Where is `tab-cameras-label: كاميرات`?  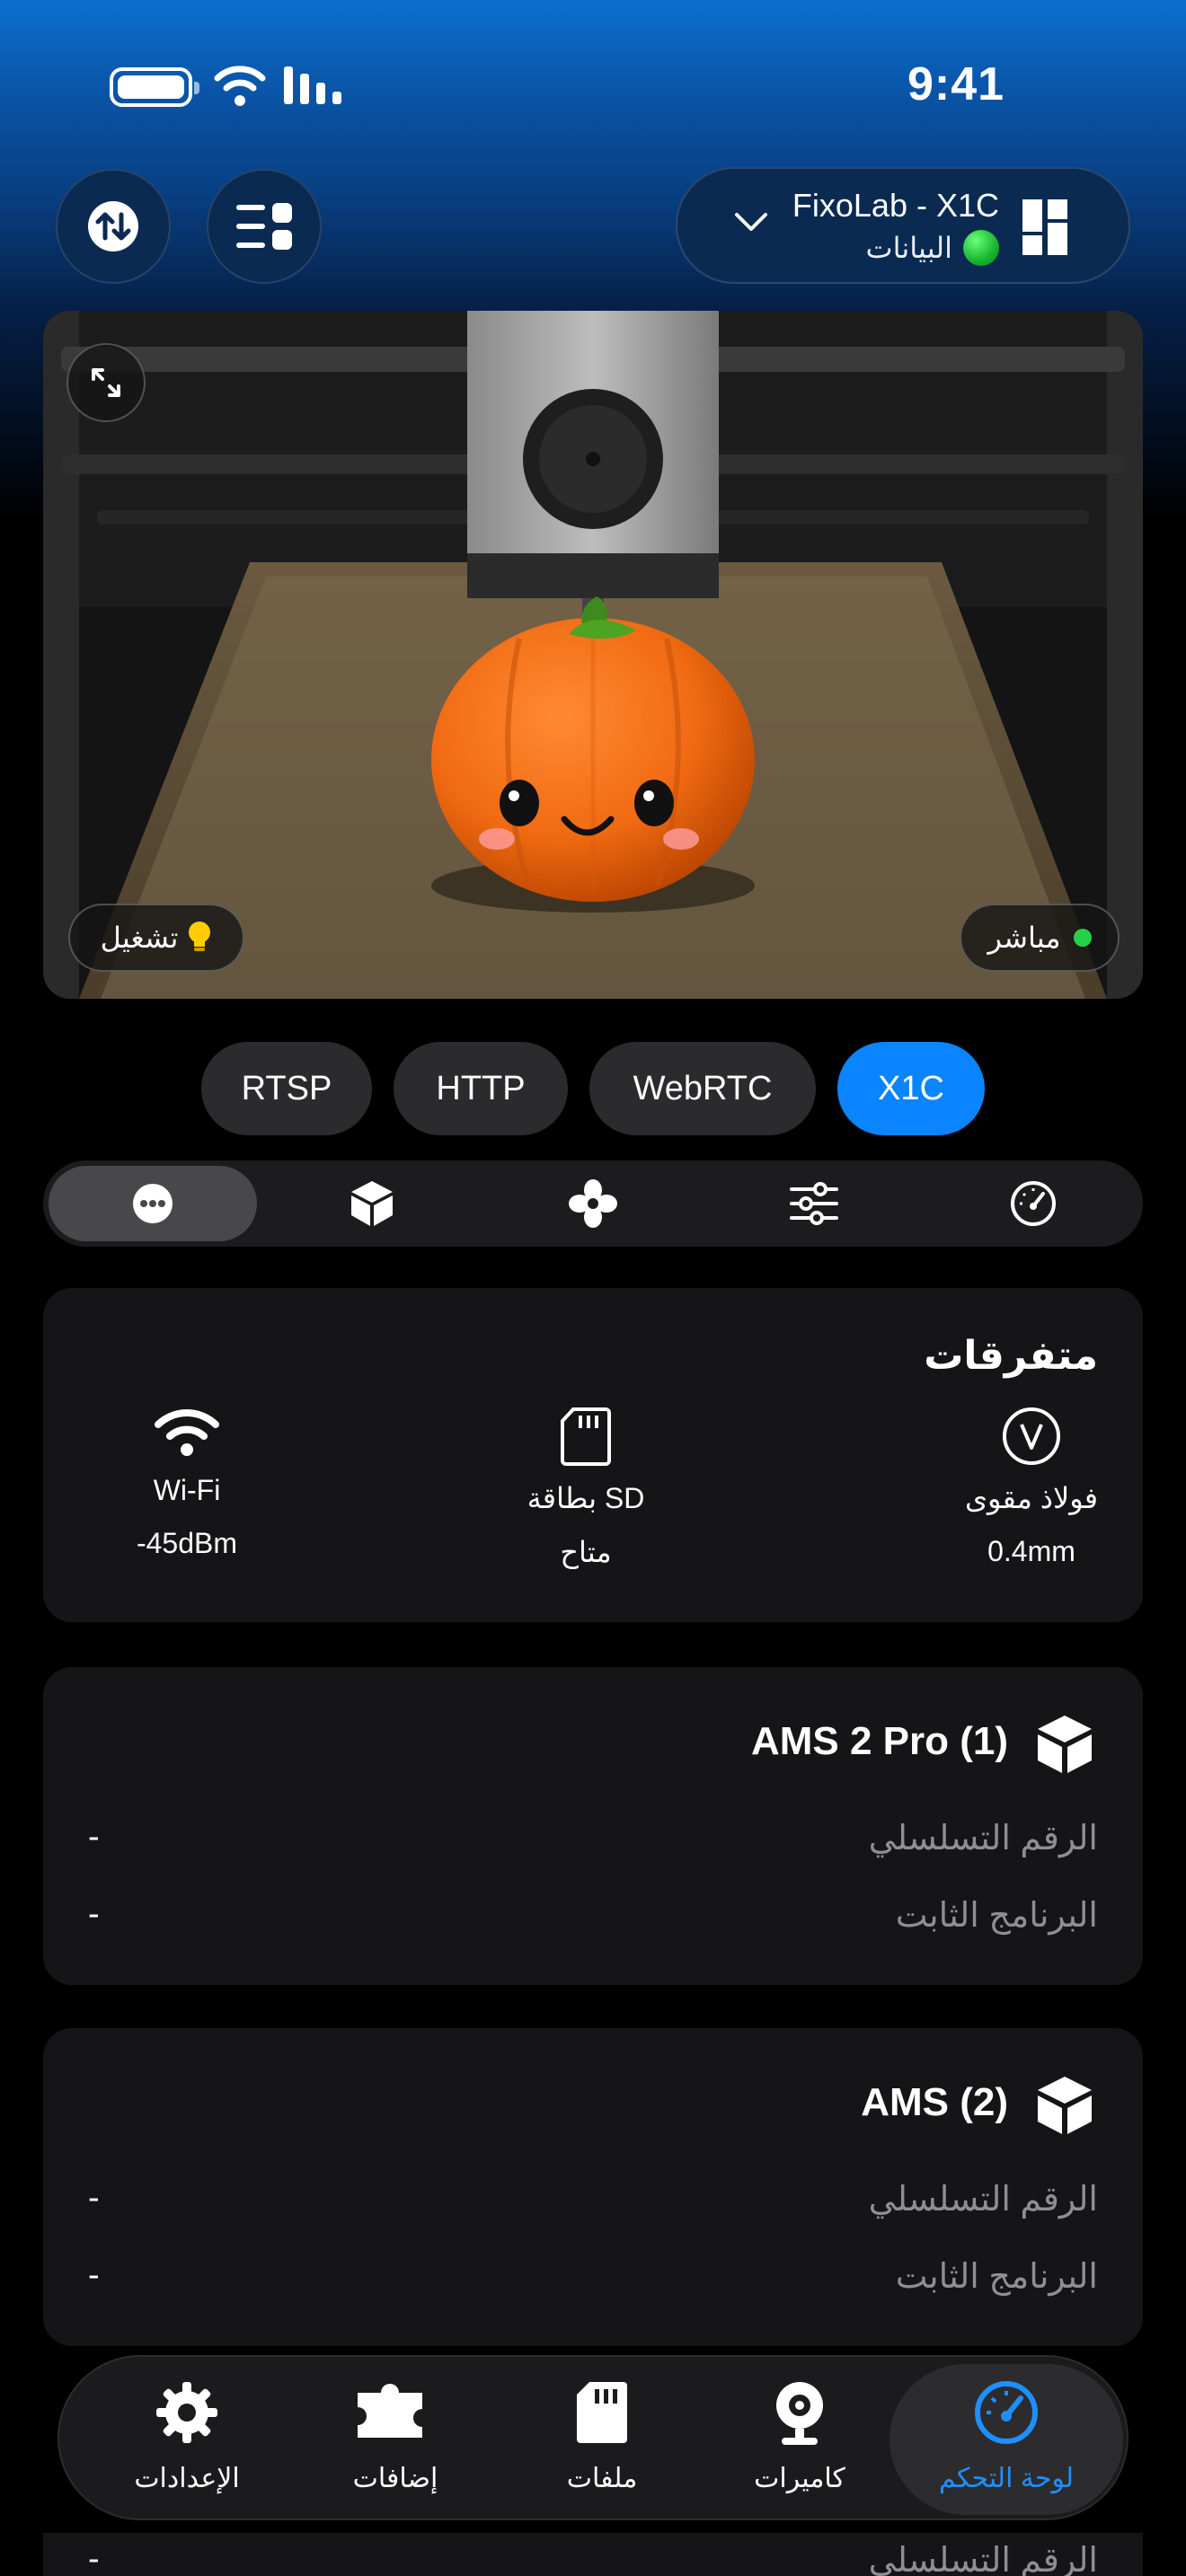 tab-cameras-label: كاميرات is located at coordinates (799, 2478).